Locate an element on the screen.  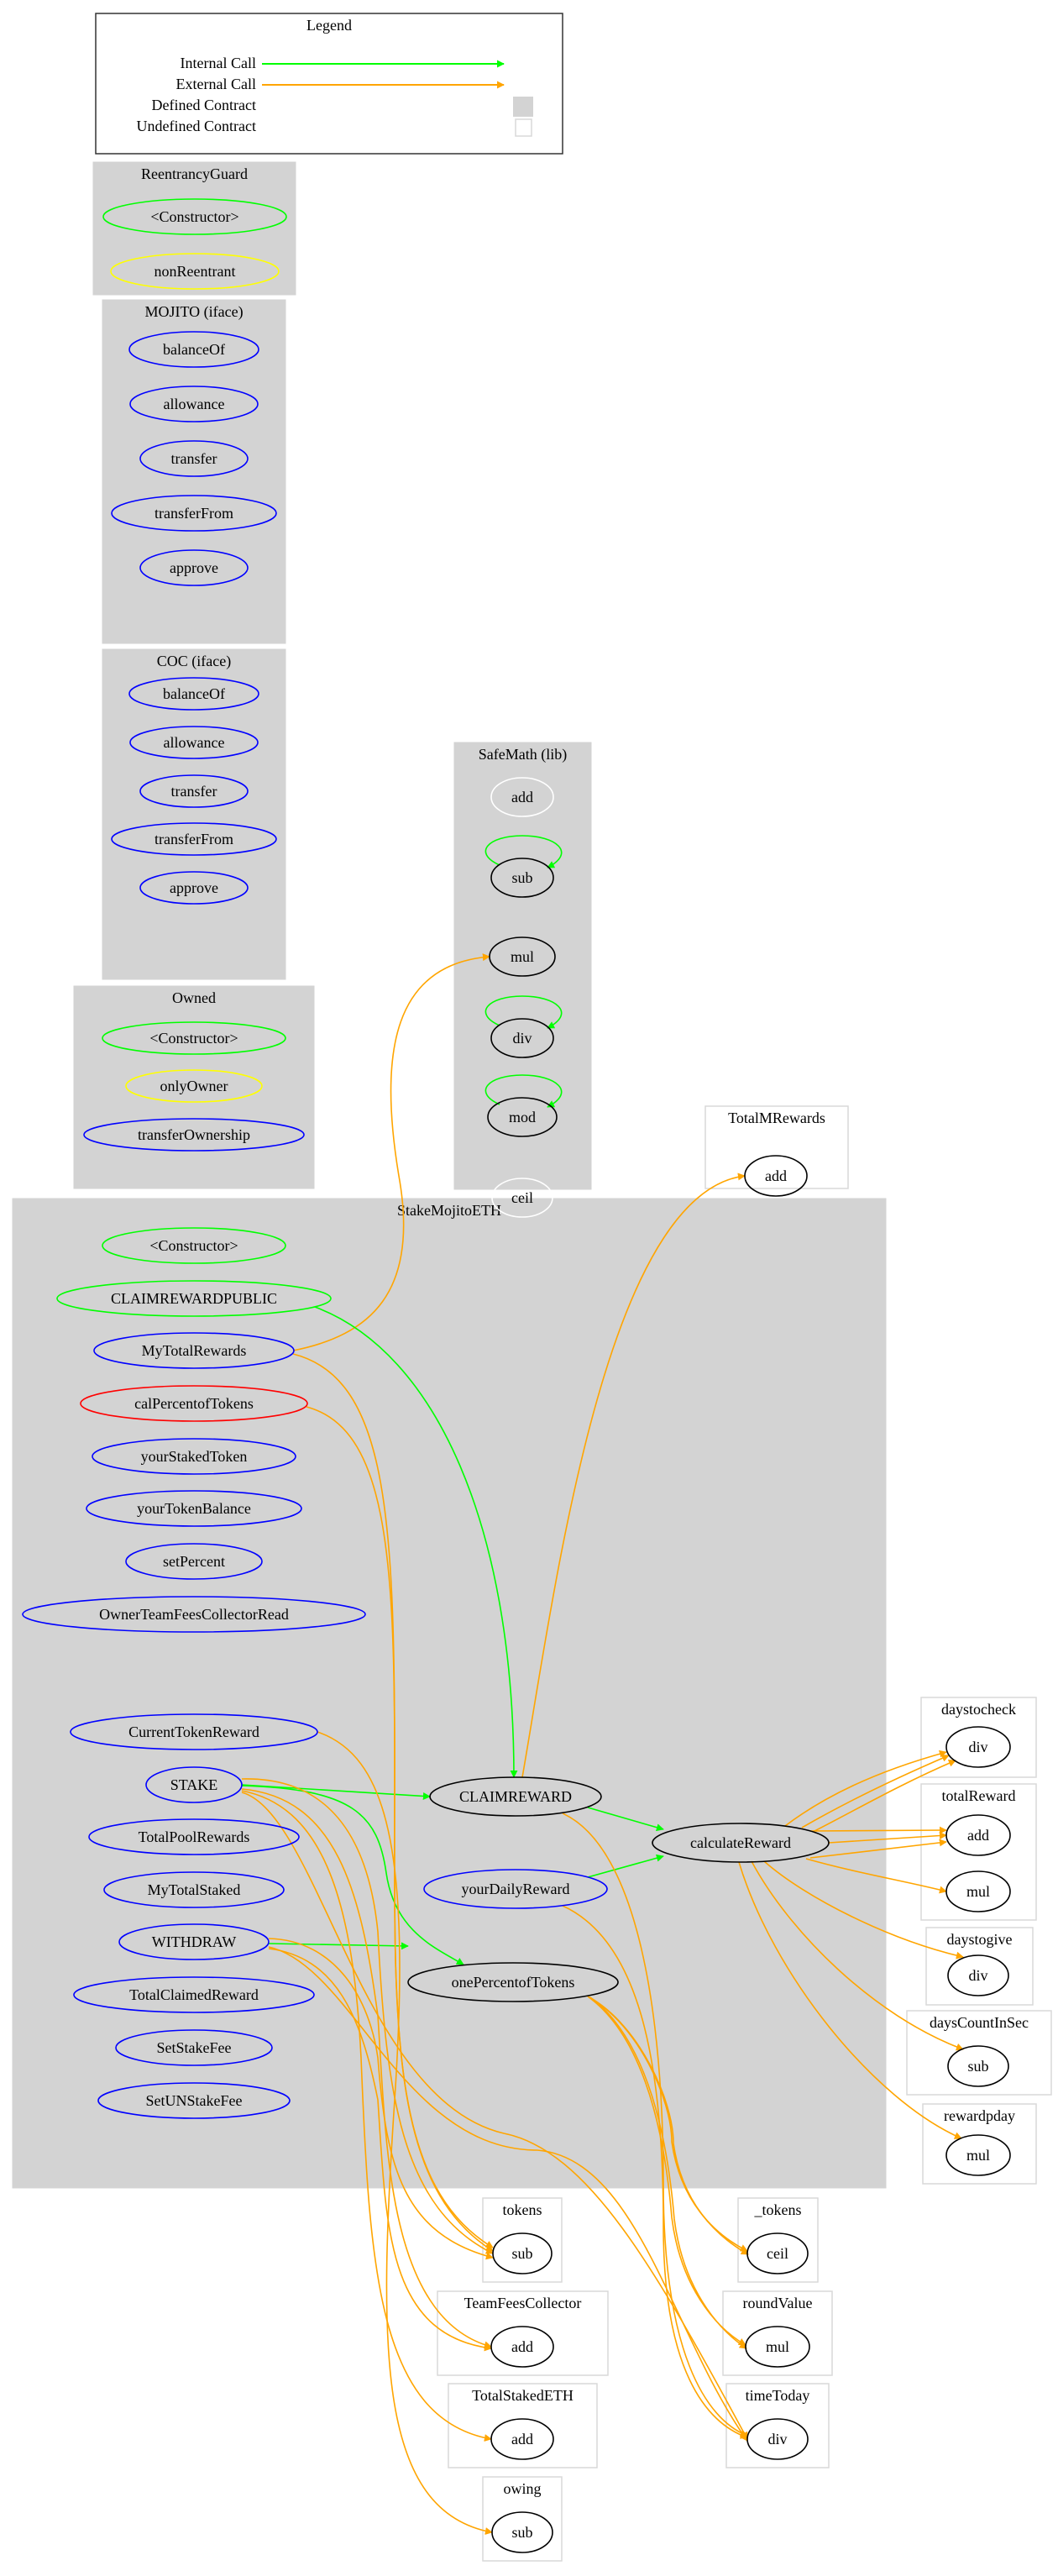
node-label: TotalClaimedReward is located at coordinates (194, 1994).